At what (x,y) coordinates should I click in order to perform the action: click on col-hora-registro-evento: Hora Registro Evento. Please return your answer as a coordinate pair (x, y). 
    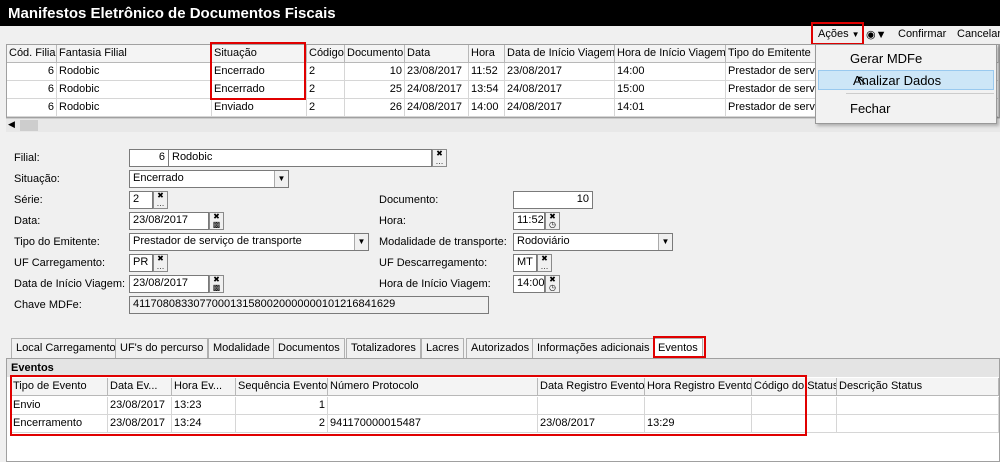
    Looking at the image, I should click on (698, 387).